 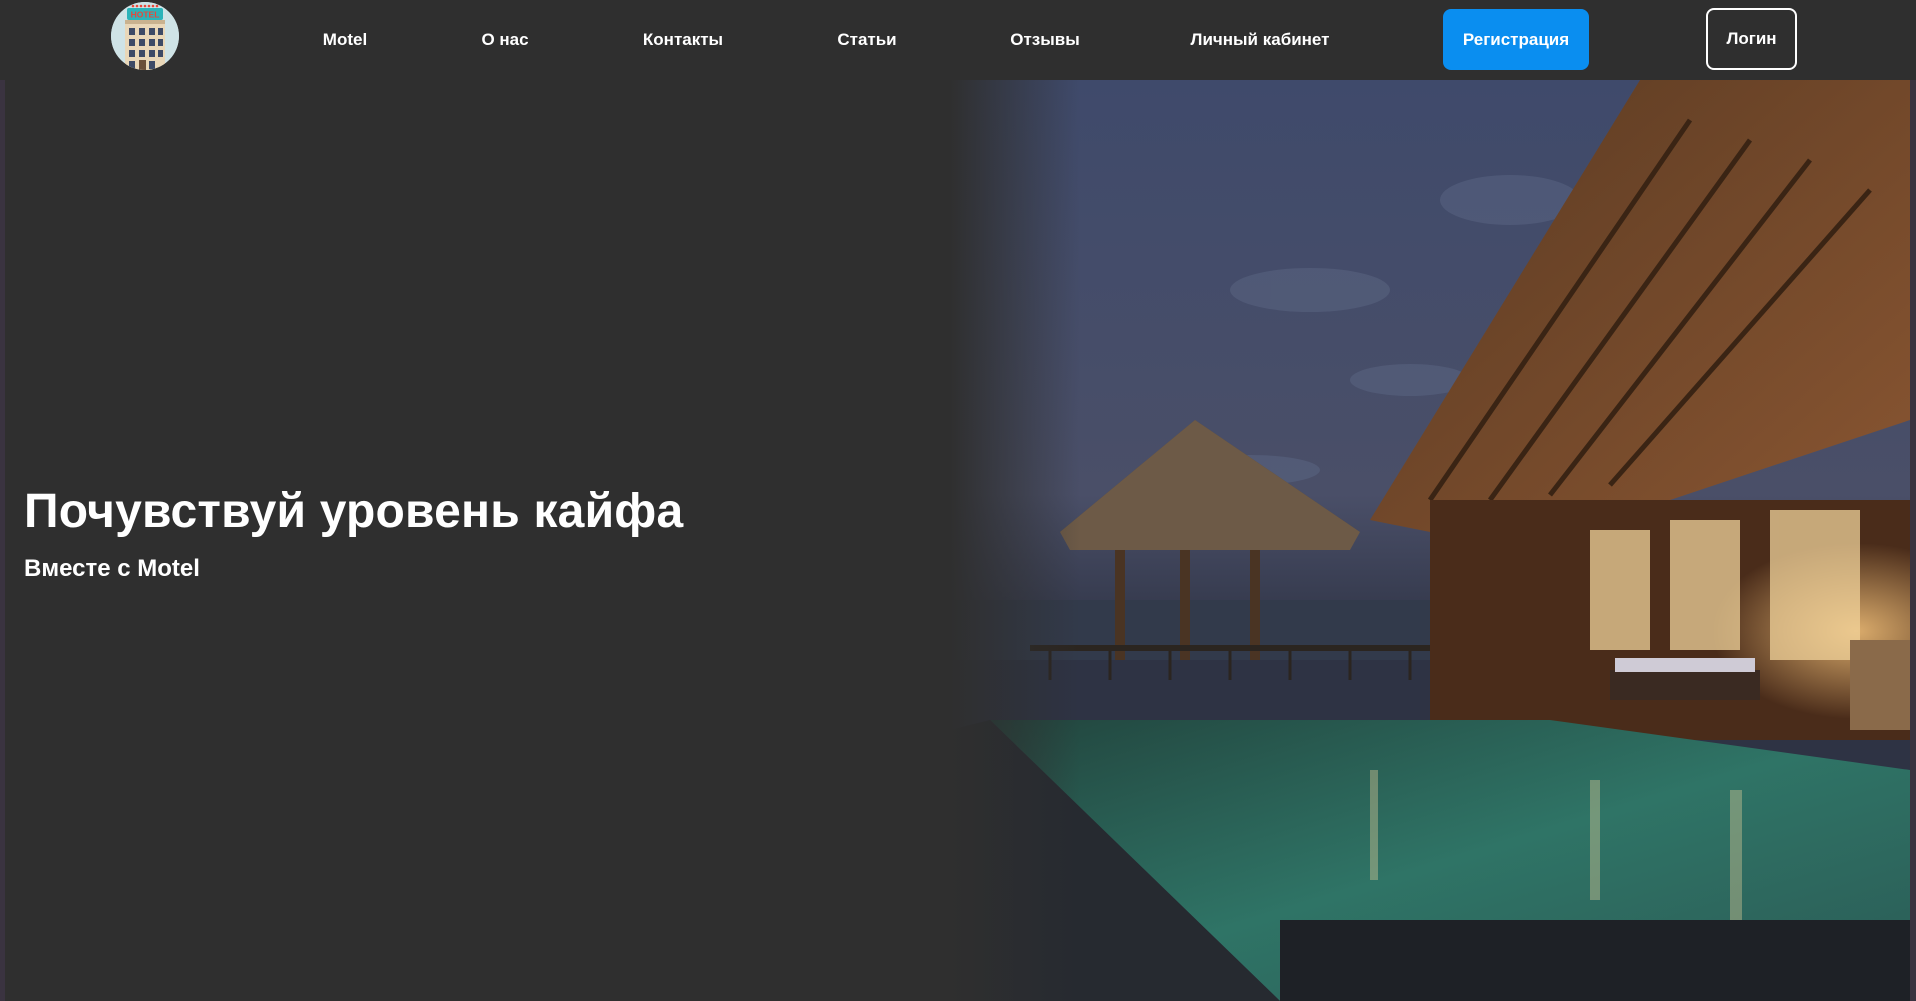 What do you see at coordinates (504, 40) in the screenshot?
I see `nav-about: О нас` at bounding box center [504, 40].